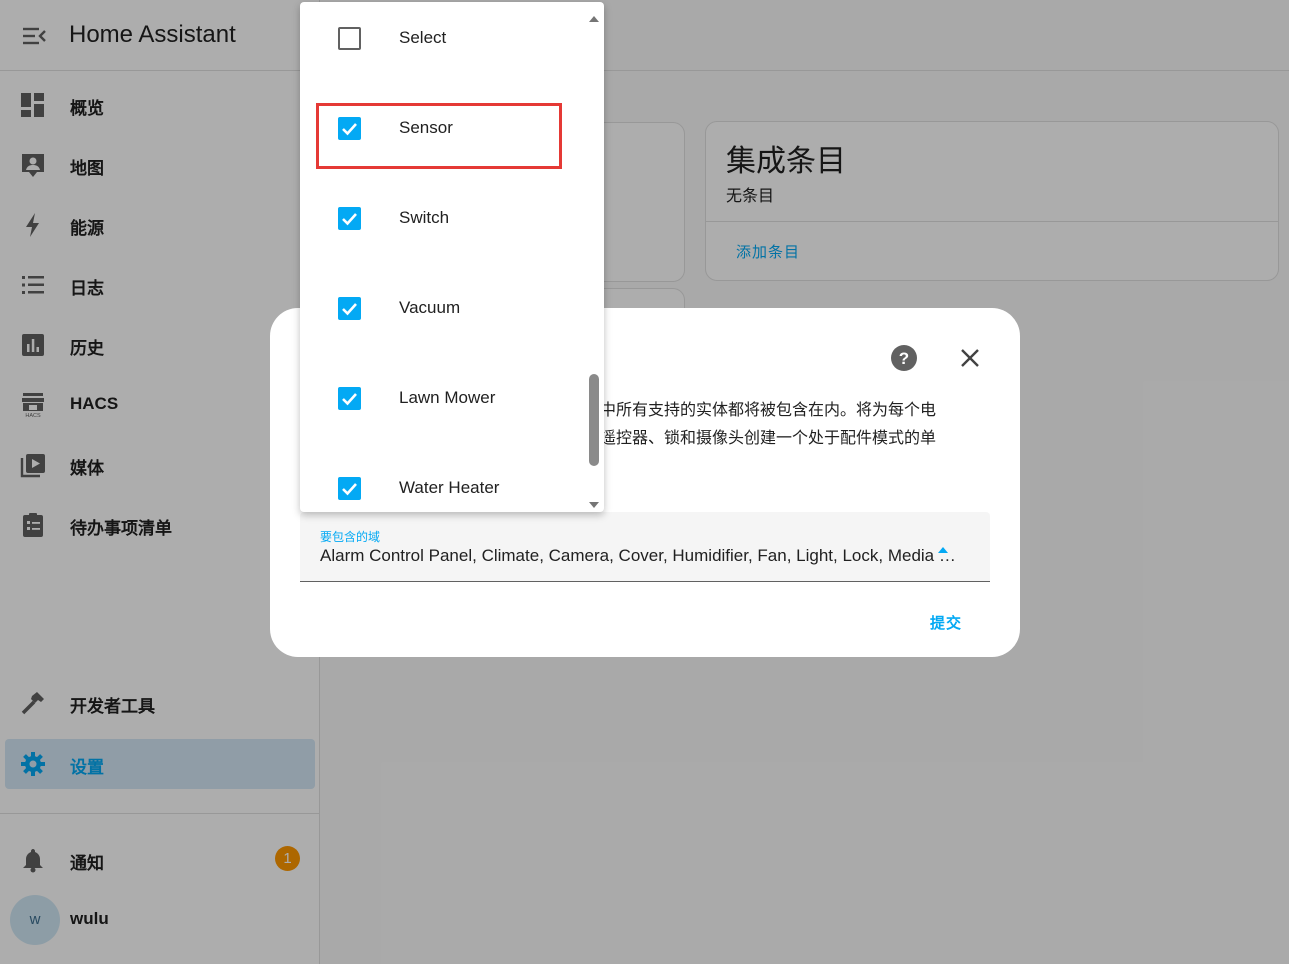 The image size is (1289, 964). Describe the element at coordinates (424, 217) in the screenshot. I see `option-label: Switch` at that location.